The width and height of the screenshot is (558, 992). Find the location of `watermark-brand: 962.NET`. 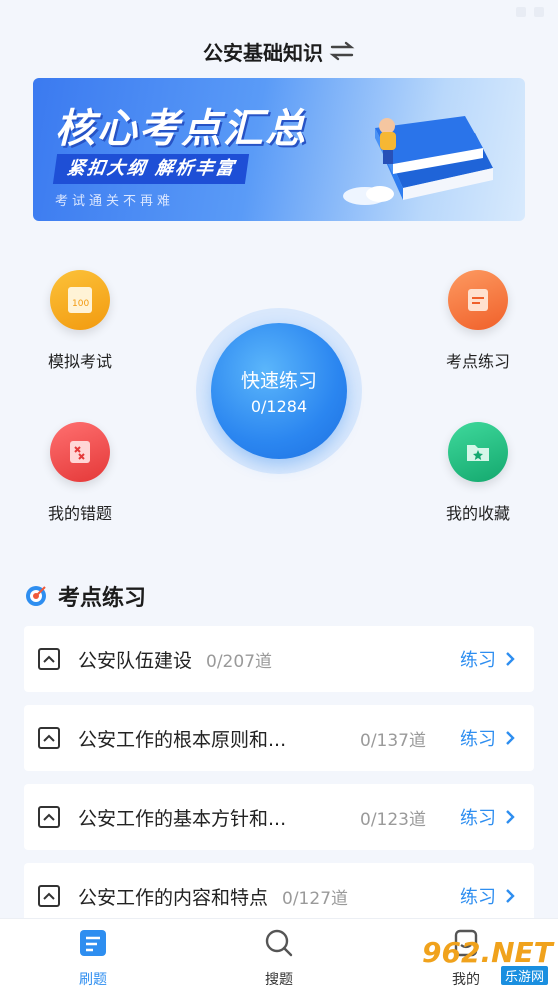

watermark-brand: 962.NET is located at coordinates (487, 952).